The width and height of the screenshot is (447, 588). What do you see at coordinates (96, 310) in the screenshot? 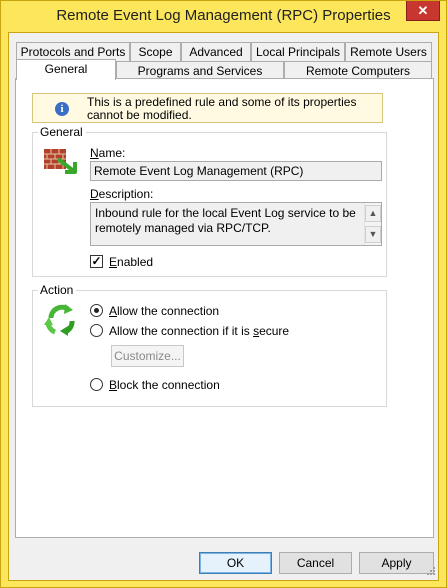
I see `allow-connection-radio` at bounding box center [96, 310].